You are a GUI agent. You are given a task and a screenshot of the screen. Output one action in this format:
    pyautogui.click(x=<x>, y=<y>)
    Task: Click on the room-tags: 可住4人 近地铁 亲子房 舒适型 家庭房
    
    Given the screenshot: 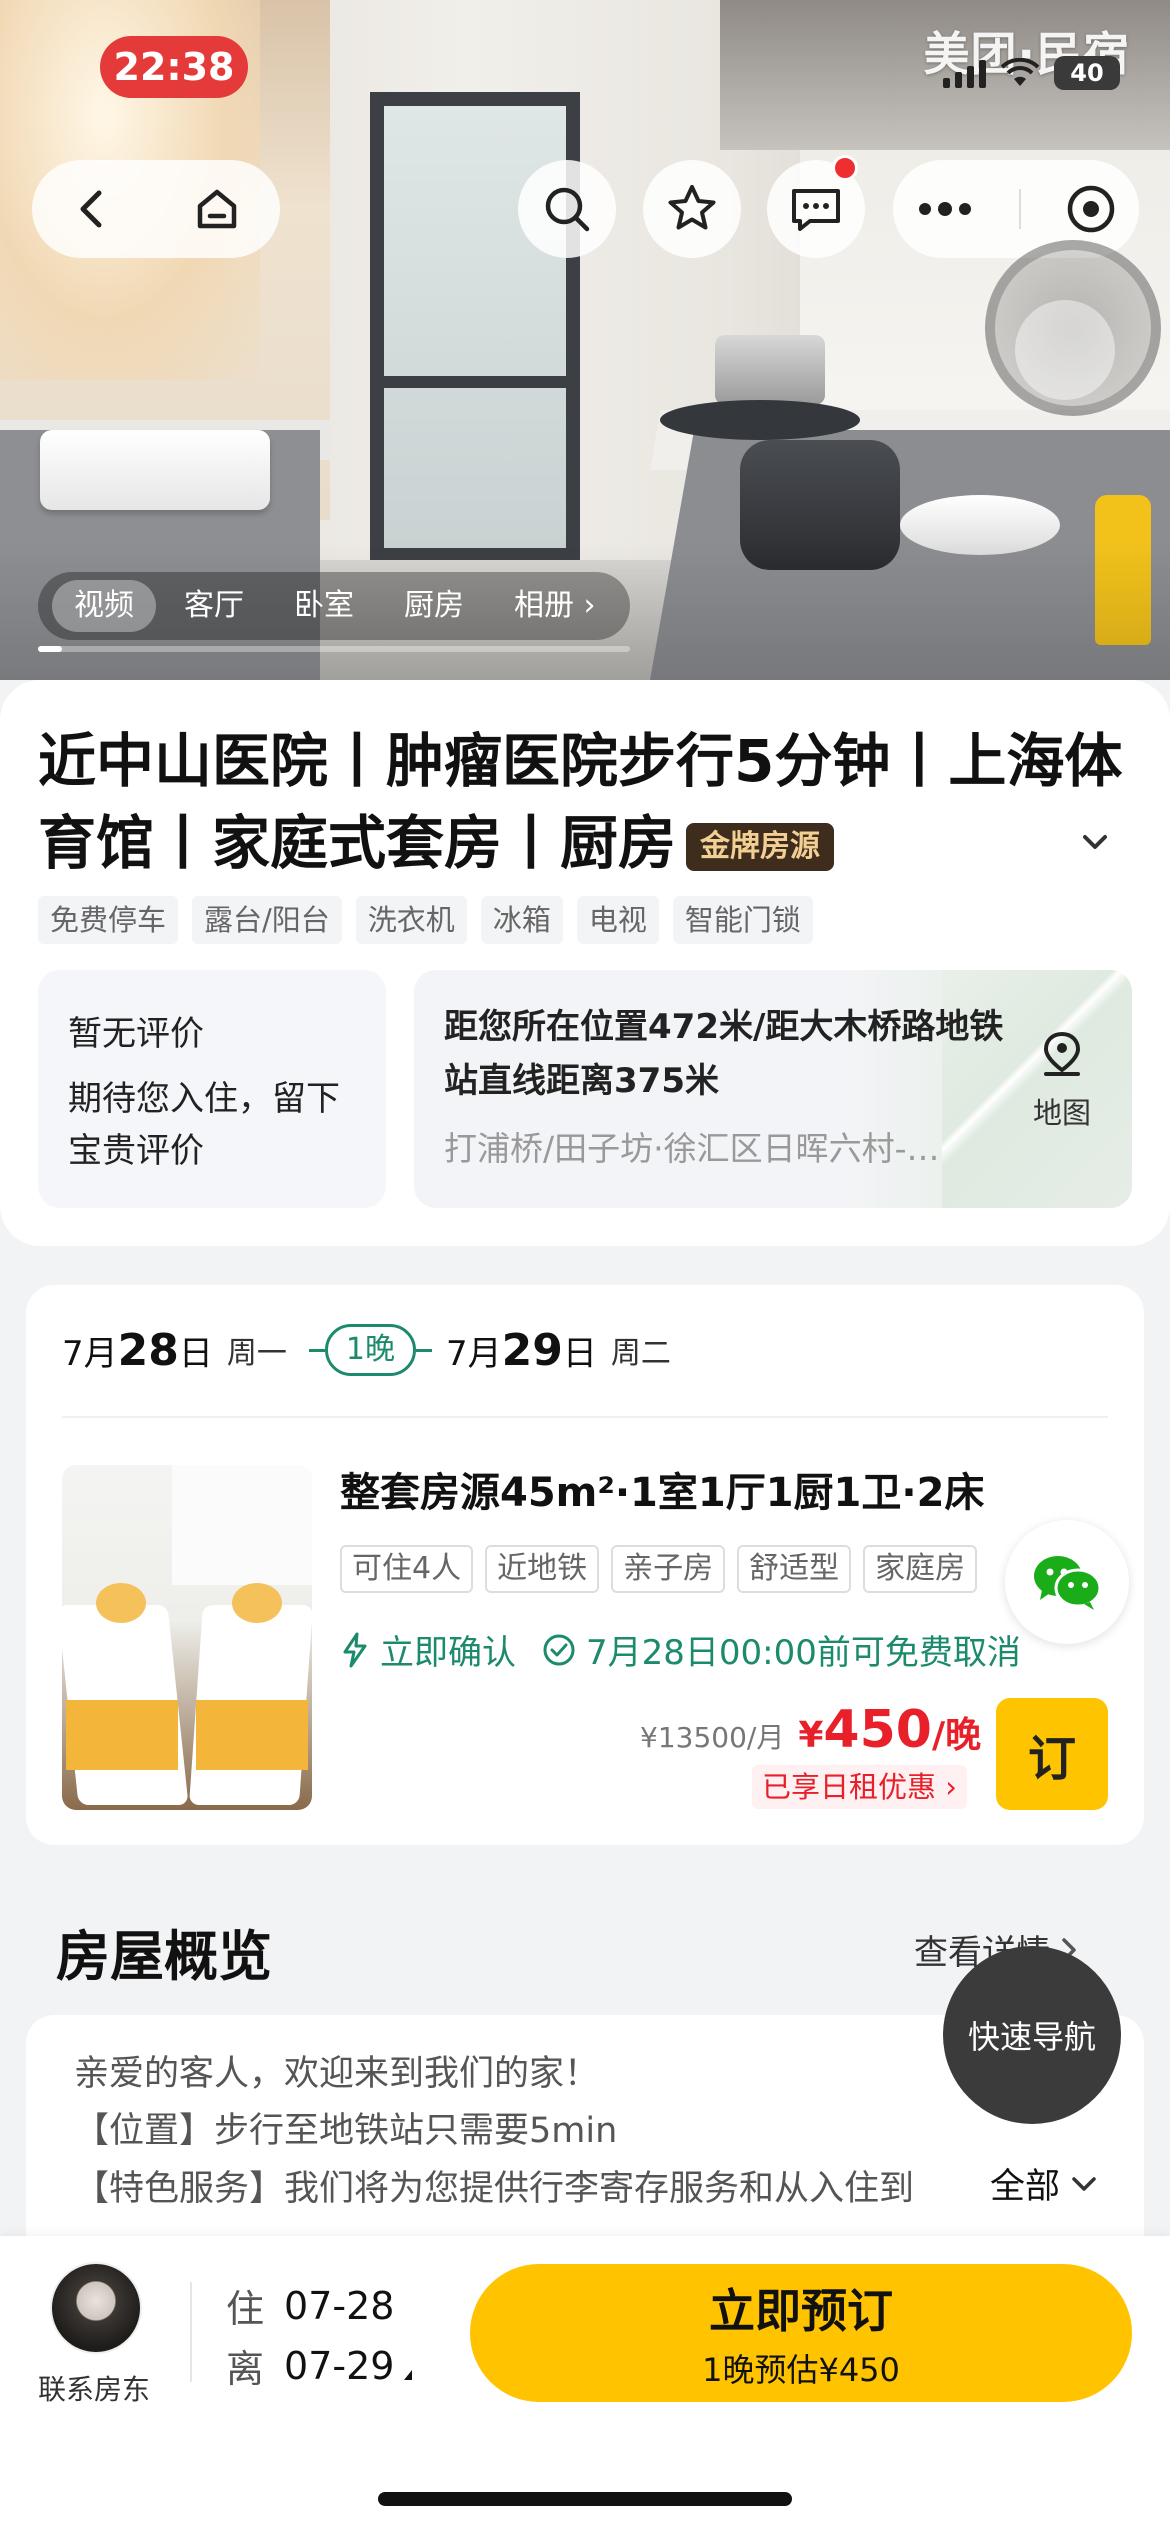 What is the action you would take?
    pyautogui.click(x=659, y=1569)
    